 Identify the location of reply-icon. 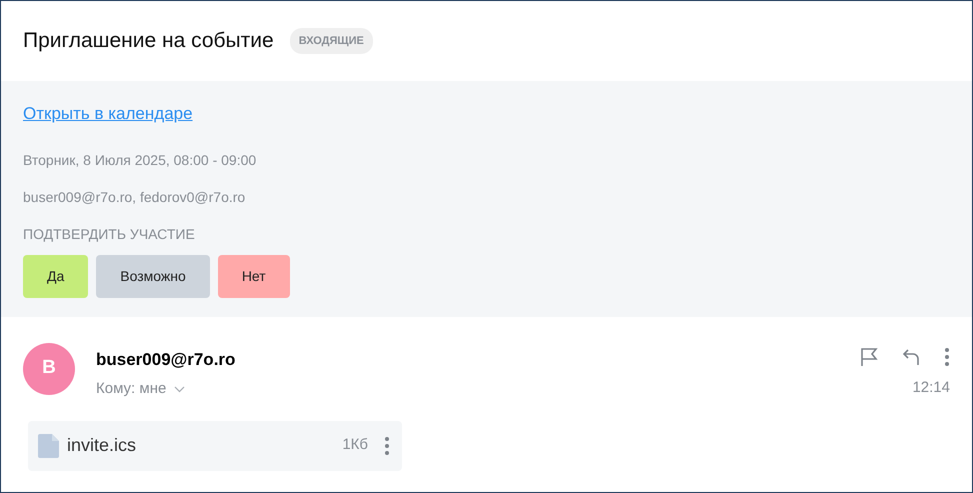
(911, 357).